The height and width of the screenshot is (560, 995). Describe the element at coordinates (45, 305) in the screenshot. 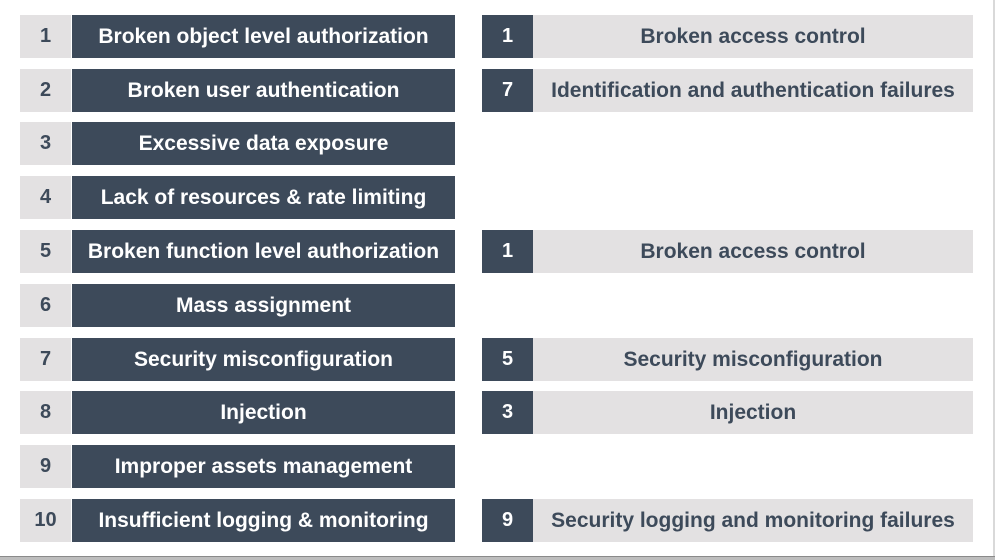

I see `api-risk-rank: 6` at that location.